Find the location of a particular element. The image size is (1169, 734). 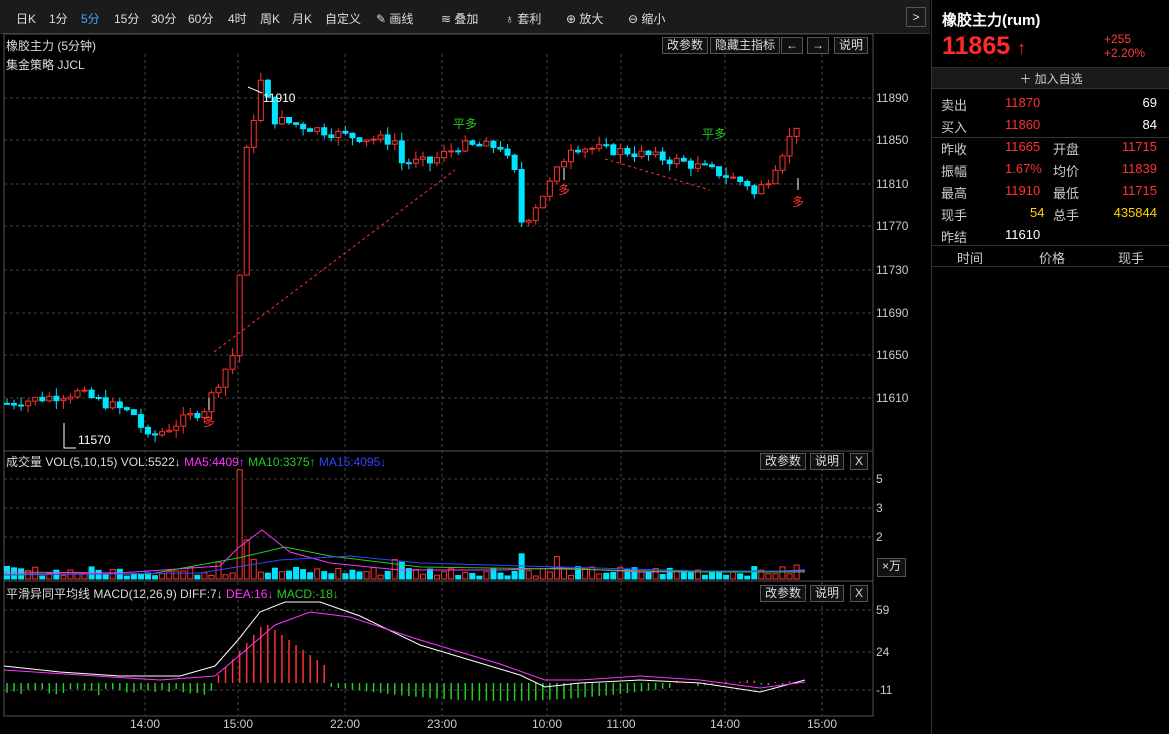

macd-close-icon: X is located at coordinates (859, 593).